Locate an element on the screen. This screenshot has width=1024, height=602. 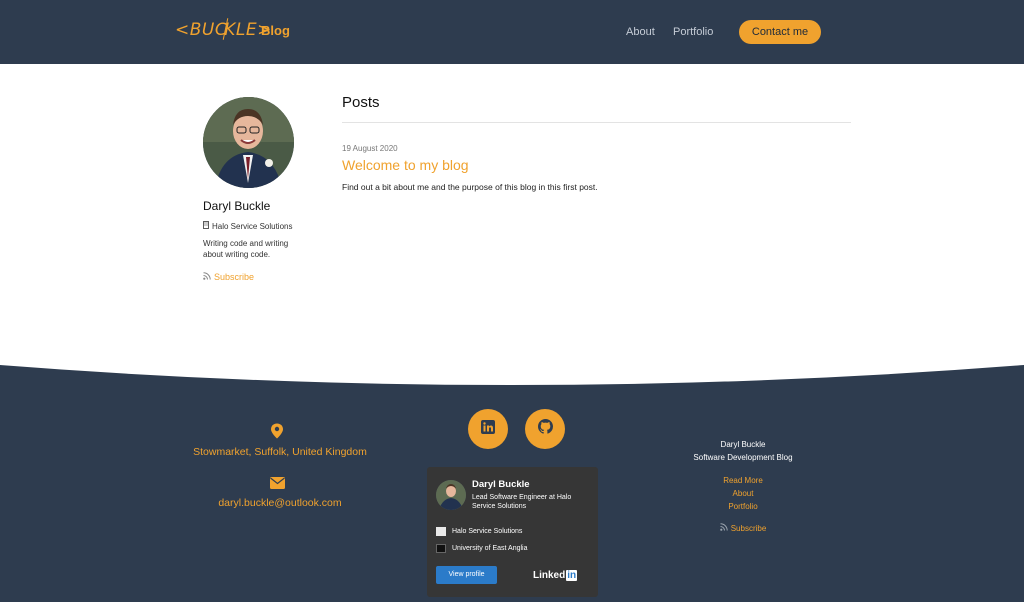
linkedin-icon is located at coordinates (488, 429).